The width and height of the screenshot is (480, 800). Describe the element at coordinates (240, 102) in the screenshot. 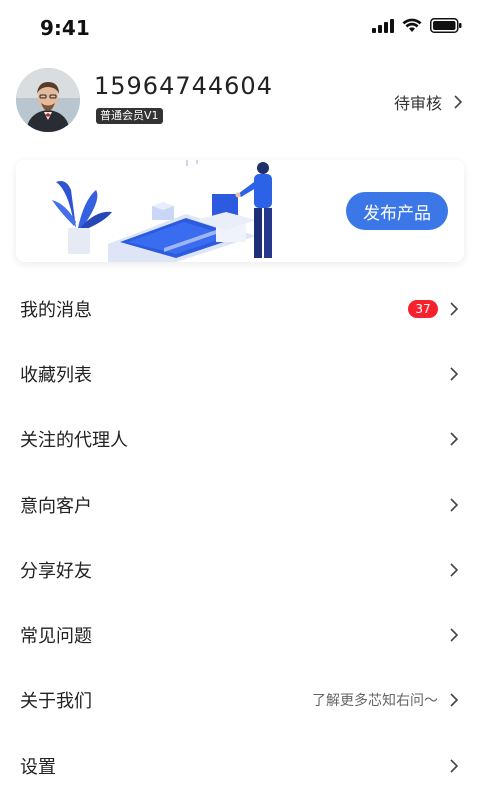

I see `profile-header: 15964744604 普通会员V1 待审核` at that location.